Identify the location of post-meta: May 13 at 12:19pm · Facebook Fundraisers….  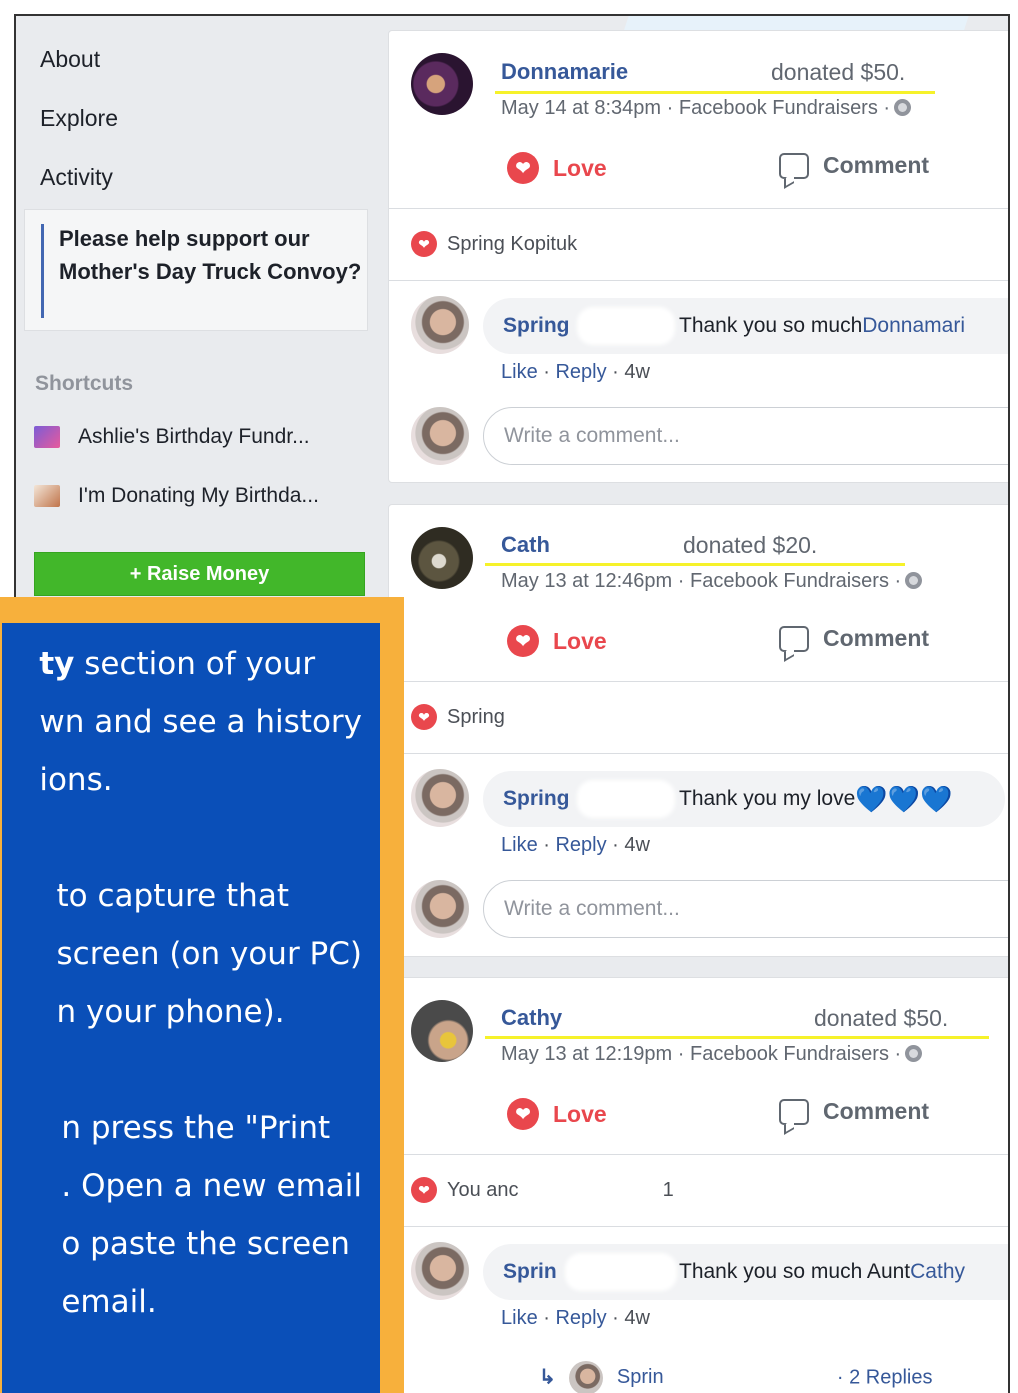
(712, 1054).